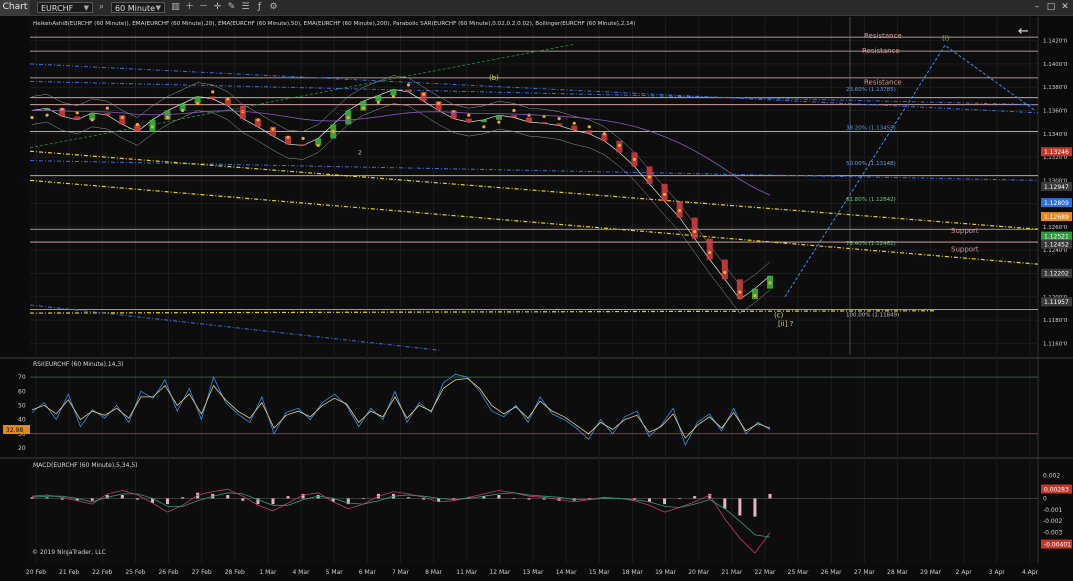 The height and width of the screenshot is (581, 1073). I want to click on close-icon: ✕, so click(1065, 7).